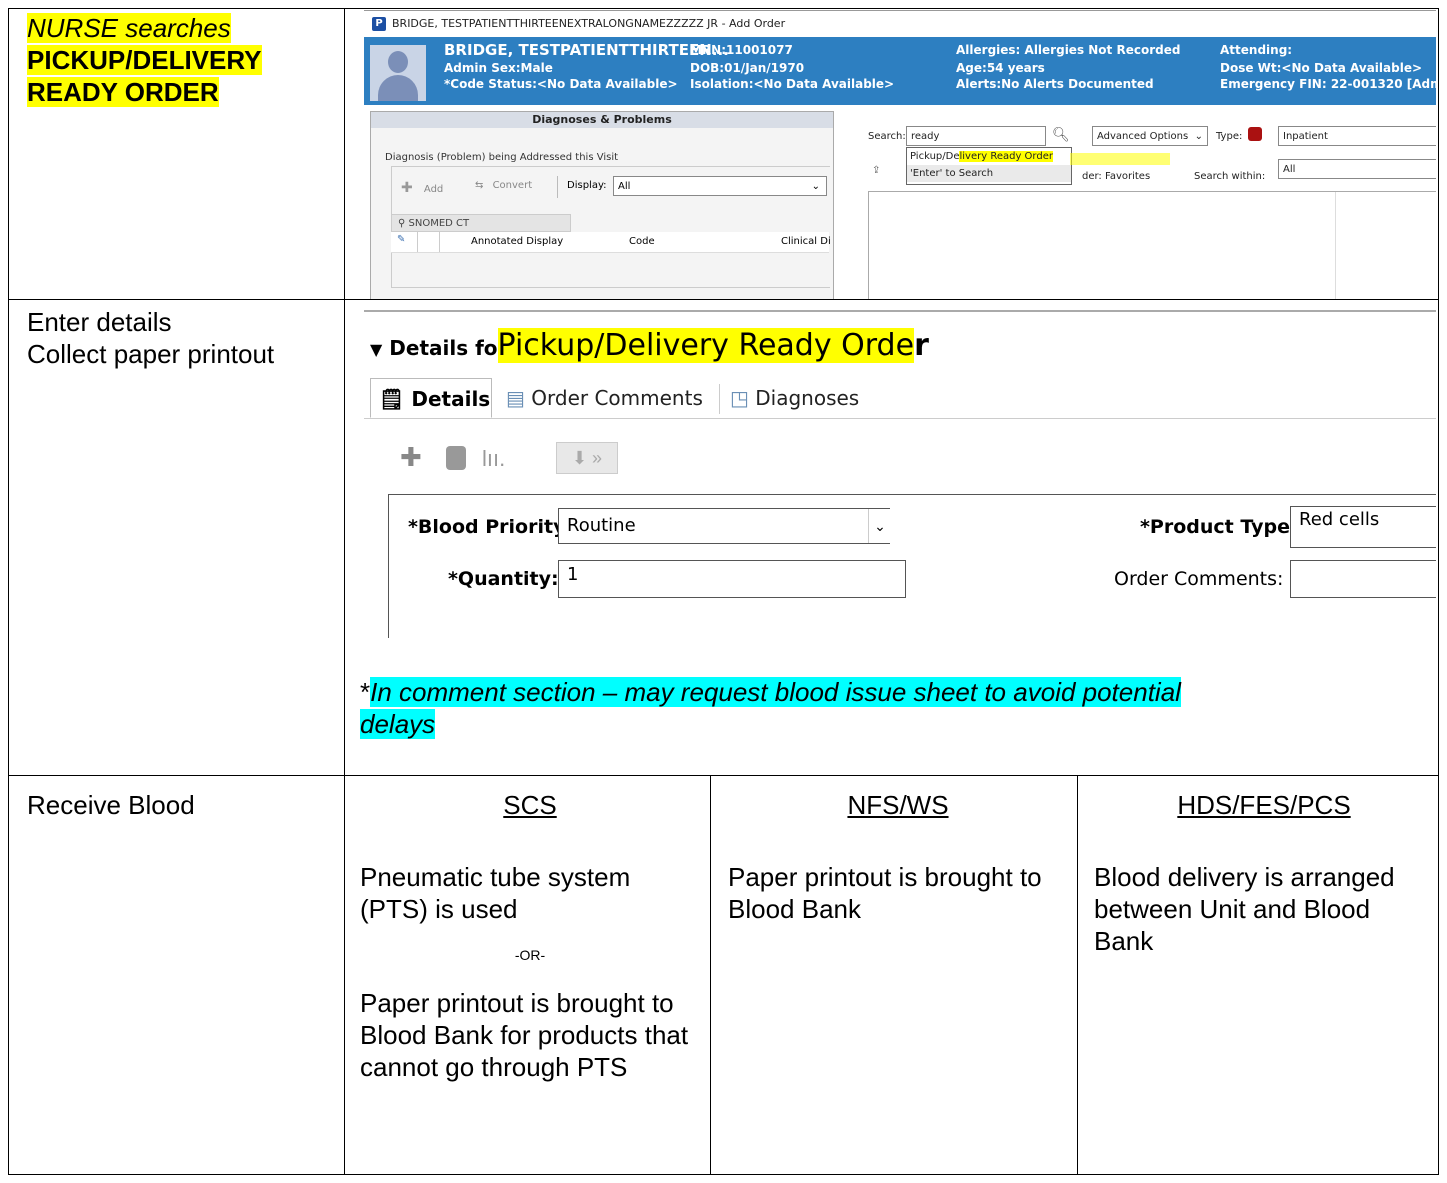 This screenshot has width=1447, height=1183. What do you see at coordinates (392, 399) in the screenshot?
I see `details-form-icon: 🗒︎` at bounding box center [392, 399].